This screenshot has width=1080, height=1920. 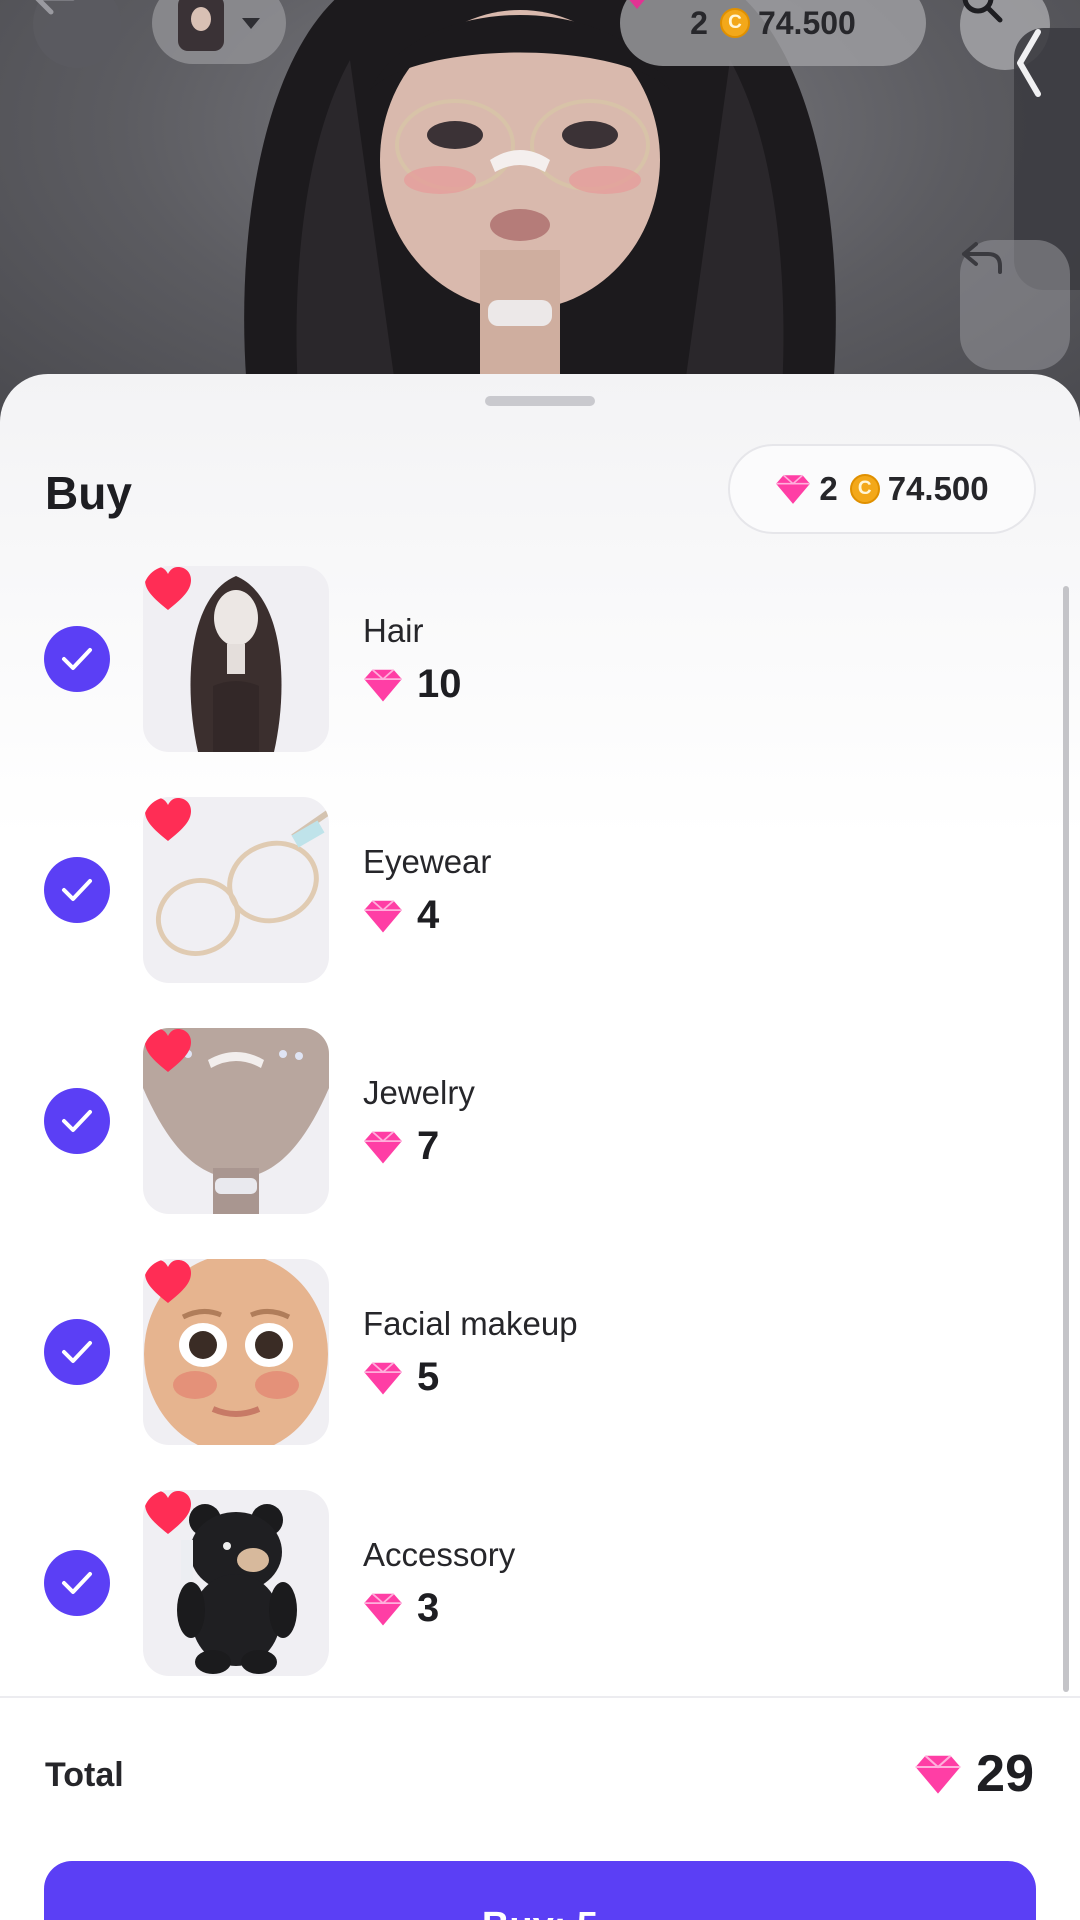 What do you see at coordinates (428, 915) in the screenshot?
I see `item-price-value: 4` at bounding box center [428, 915].